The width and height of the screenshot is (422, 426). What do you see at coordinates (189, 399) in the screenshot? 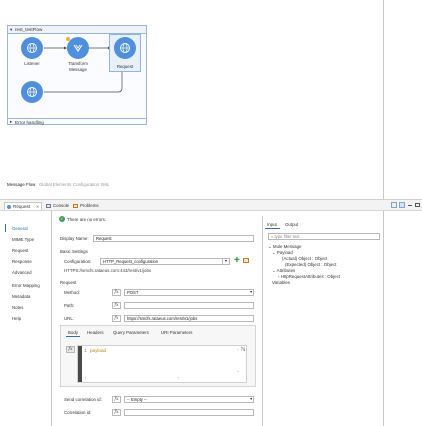
I see `send-correlation-select: -- Empty -- ▾` at bounding box center [189, 399].